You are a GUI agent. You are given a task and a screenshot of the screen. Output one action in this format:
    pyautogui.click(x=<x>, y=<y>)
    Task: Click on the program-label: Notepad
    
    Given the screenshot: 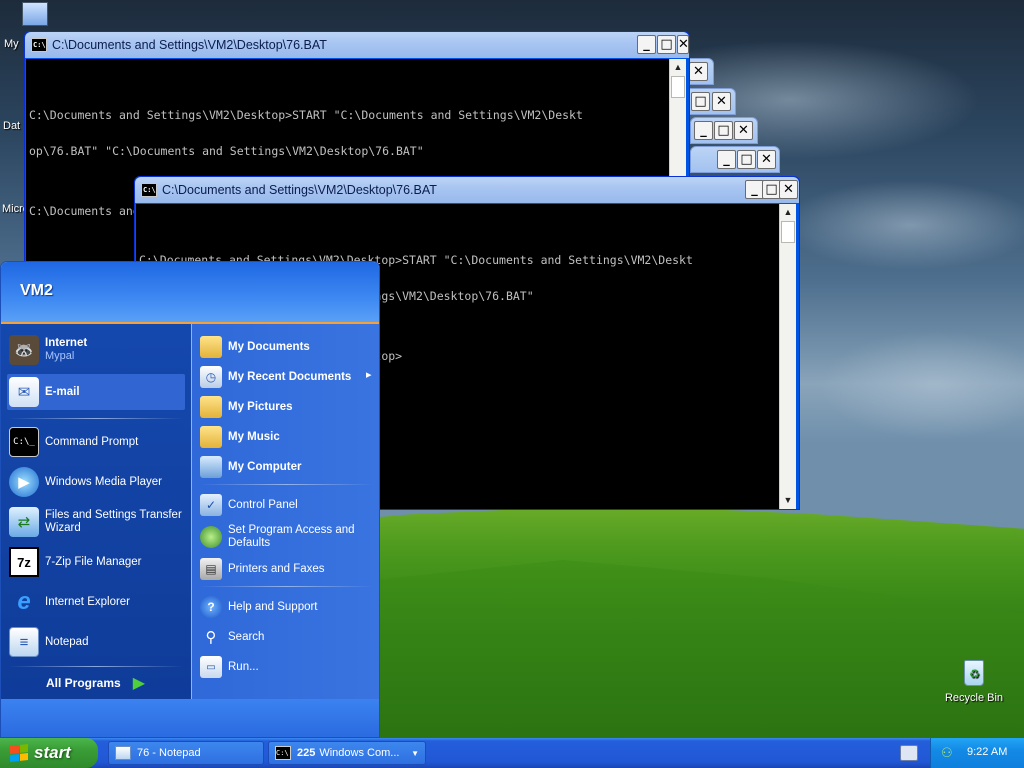 What is the action you would take?
    pyautogui.click(x=67, y=641)
    